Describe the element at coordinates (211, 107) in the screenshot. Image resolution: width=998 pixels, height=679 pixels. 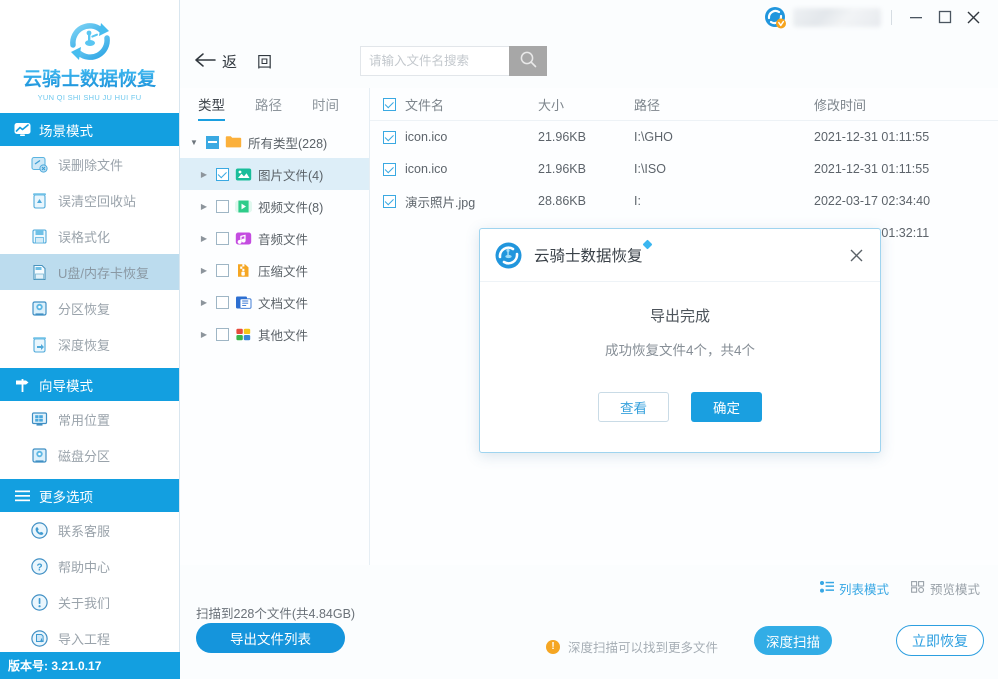
I see `tab-type: 类型` at that location.